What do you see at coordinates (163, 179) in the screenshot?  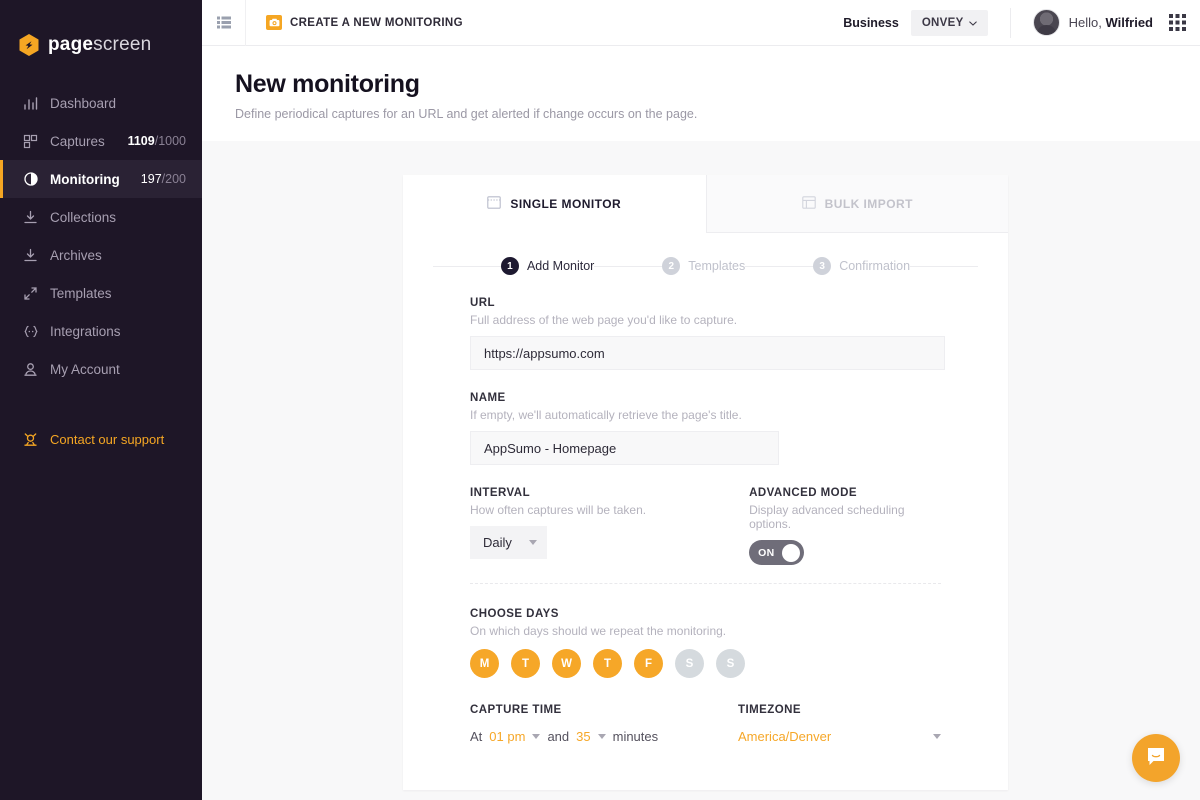 I see `monitoring-quota: 197/200` at bounding box center [163, 179].